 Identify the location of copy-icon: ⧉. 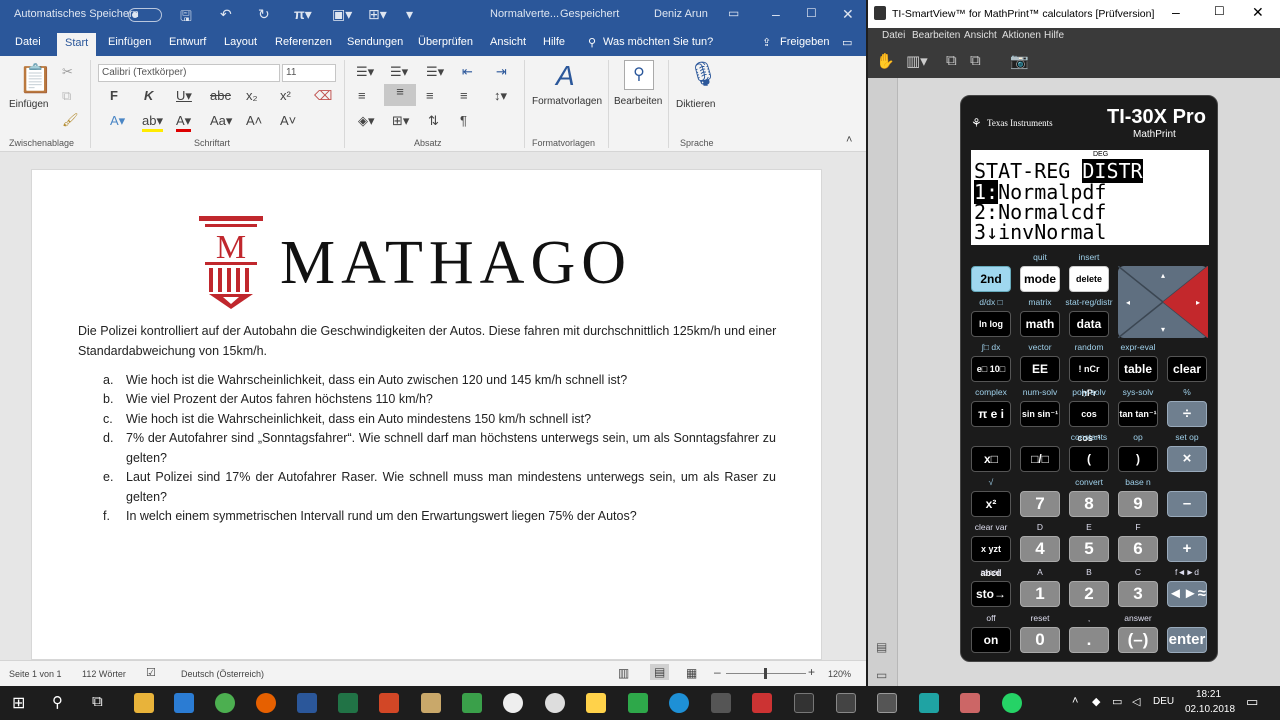
(66, 96).